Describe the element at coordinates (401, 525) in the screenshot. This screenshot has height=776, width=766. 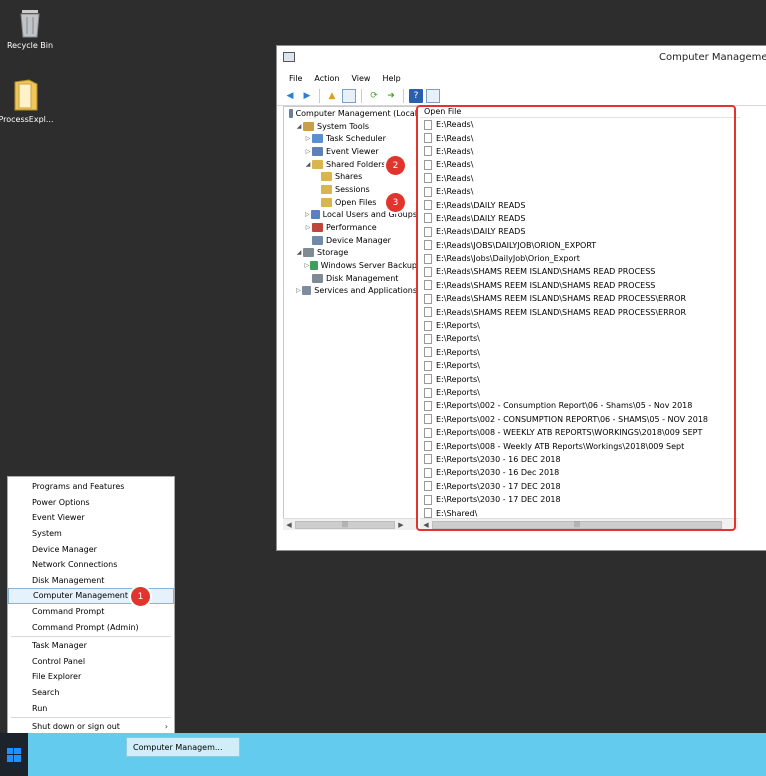
I see `scroll-right-icon: ▶` at that location.